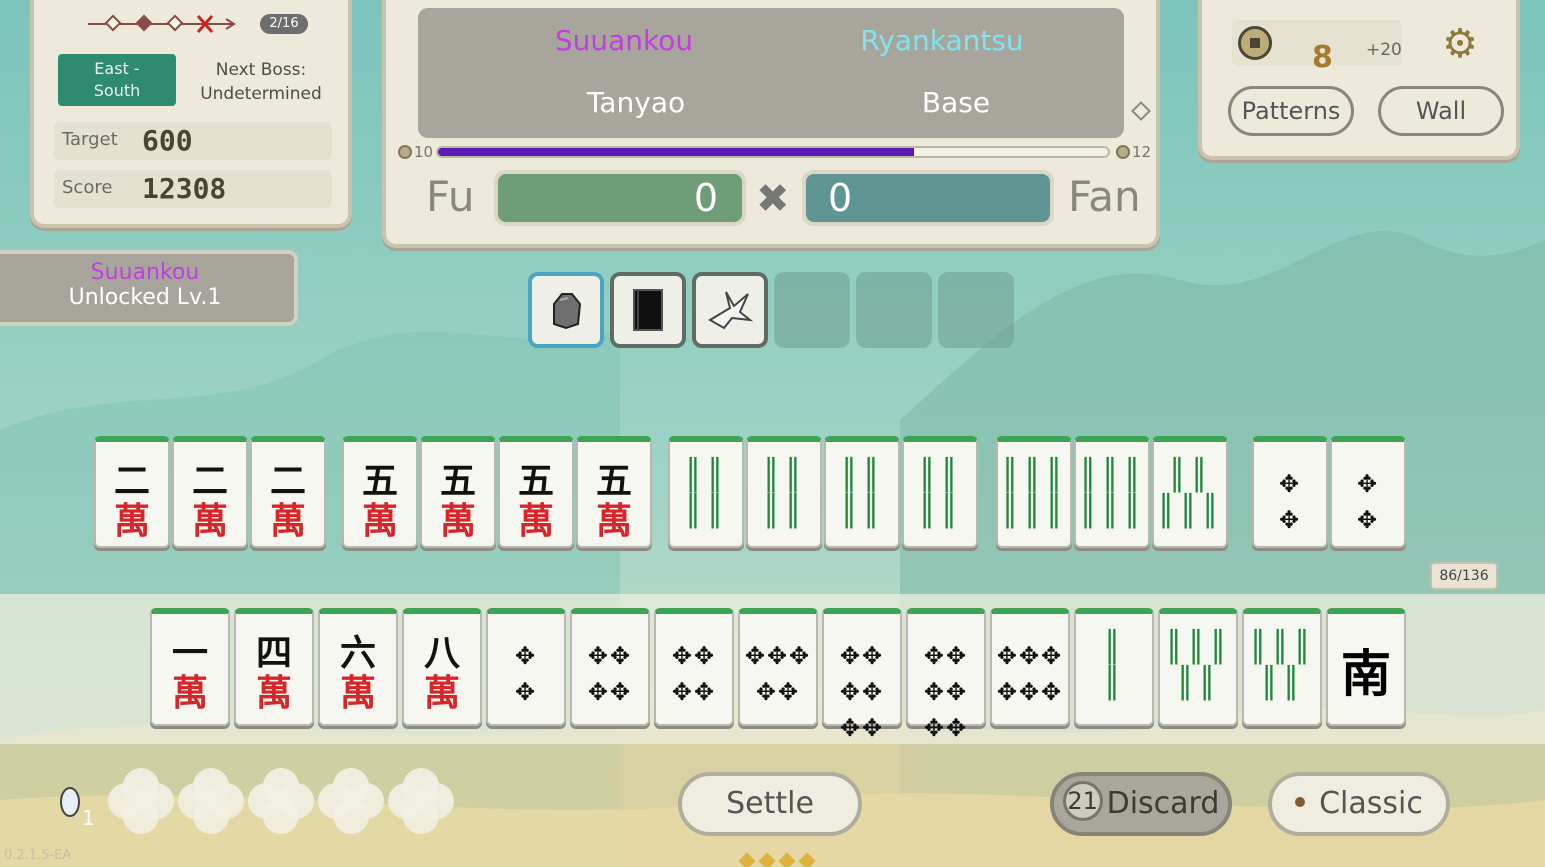 The height and width of the screenshot is (867, 1545). Describe the element at coordinates (1163, 803) in the screenshot. I see `discard-label: Discard` at that location.